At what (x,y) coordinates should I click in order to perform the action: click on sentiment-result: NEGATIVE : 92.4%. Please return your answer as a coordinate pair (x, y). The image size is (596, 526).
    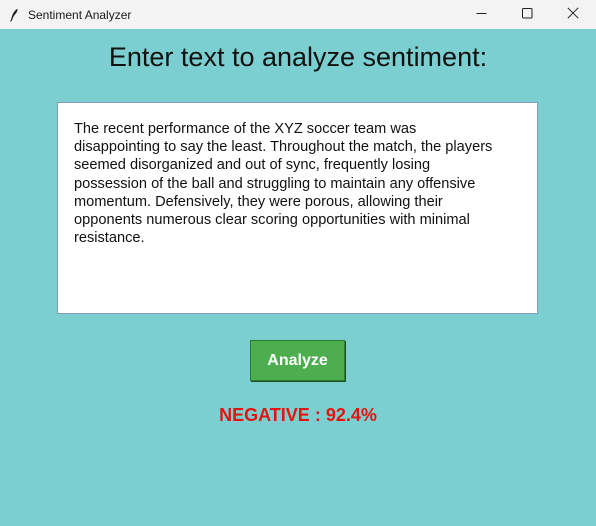
    Looking at the image, I should click on (298, 415).